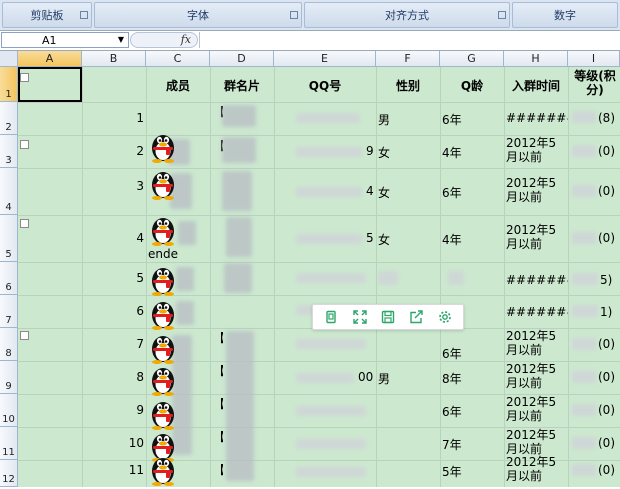 The height and width of the screenshot is (489, 620). I want to click on ribbon-group-number: 数字, so click(565, 15).